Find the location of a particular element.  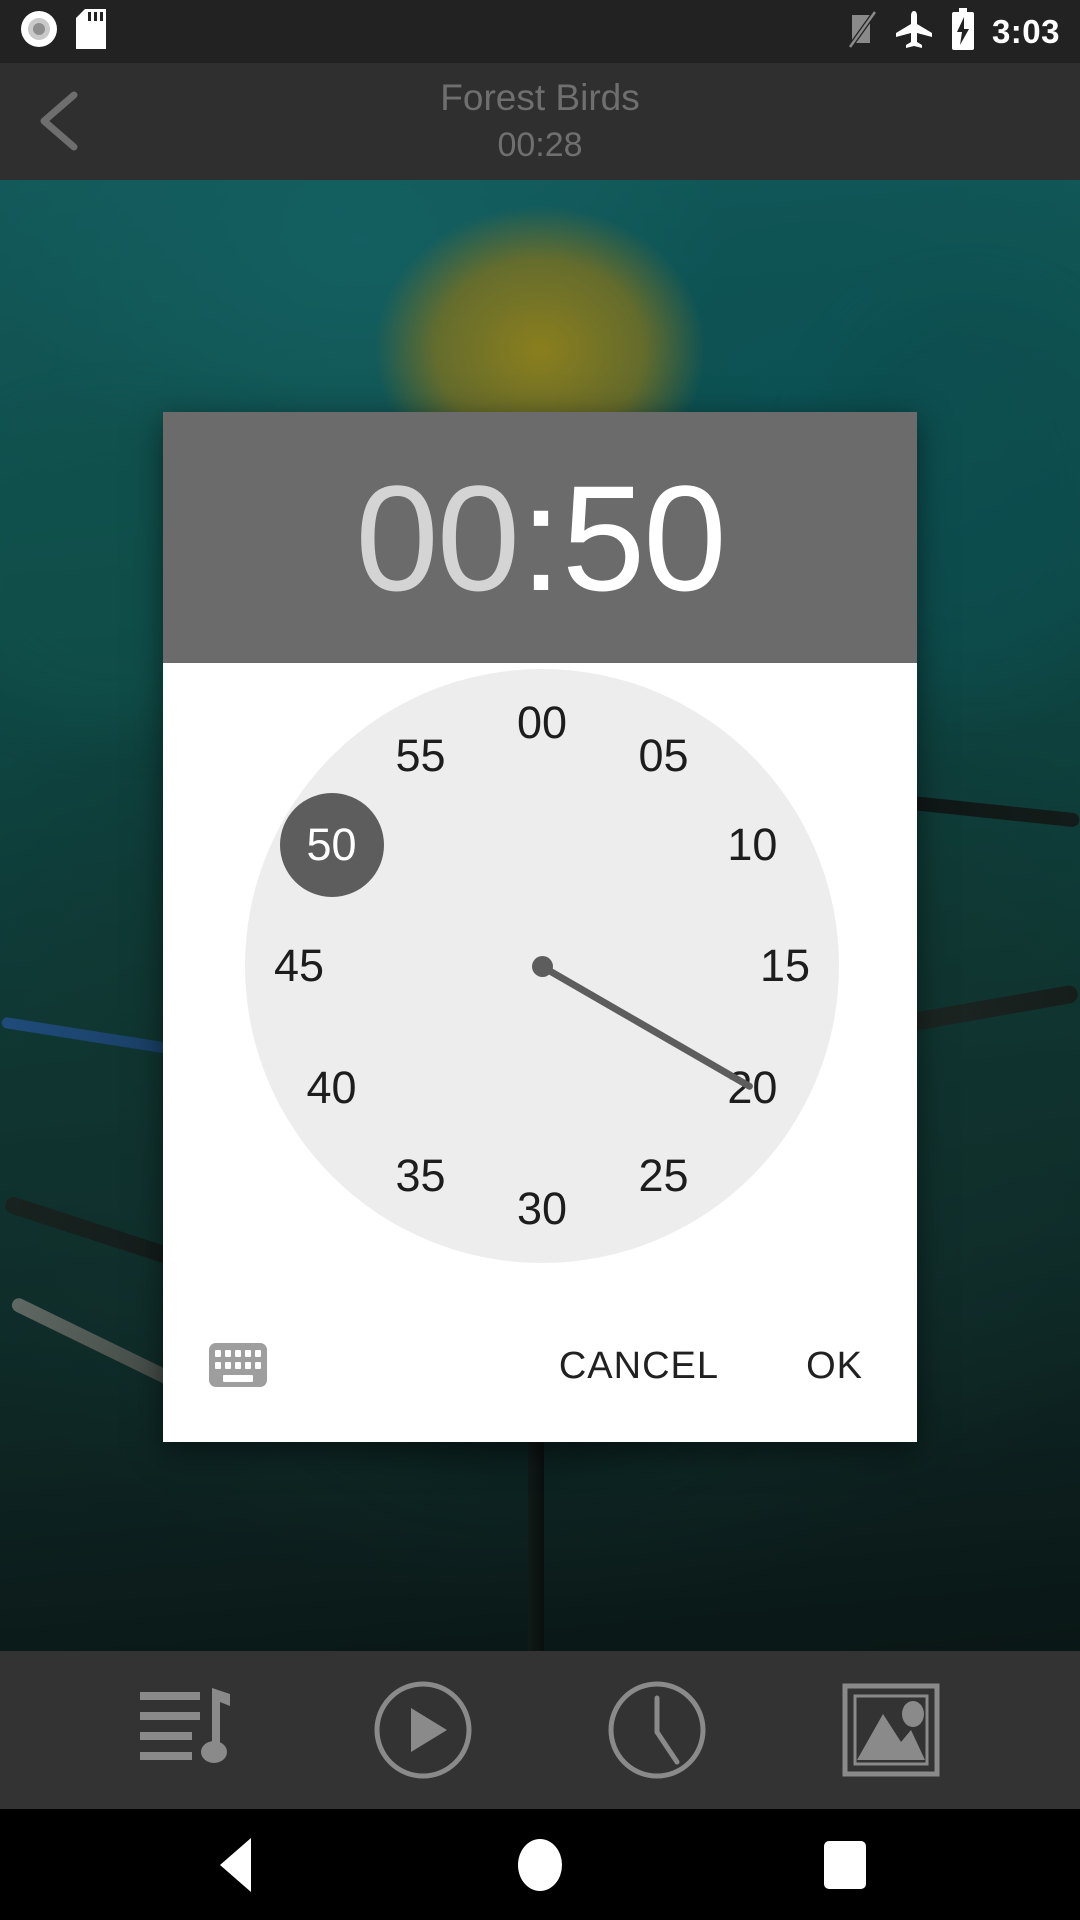

playlist-music-icon is located at coordinates (185, 1725).